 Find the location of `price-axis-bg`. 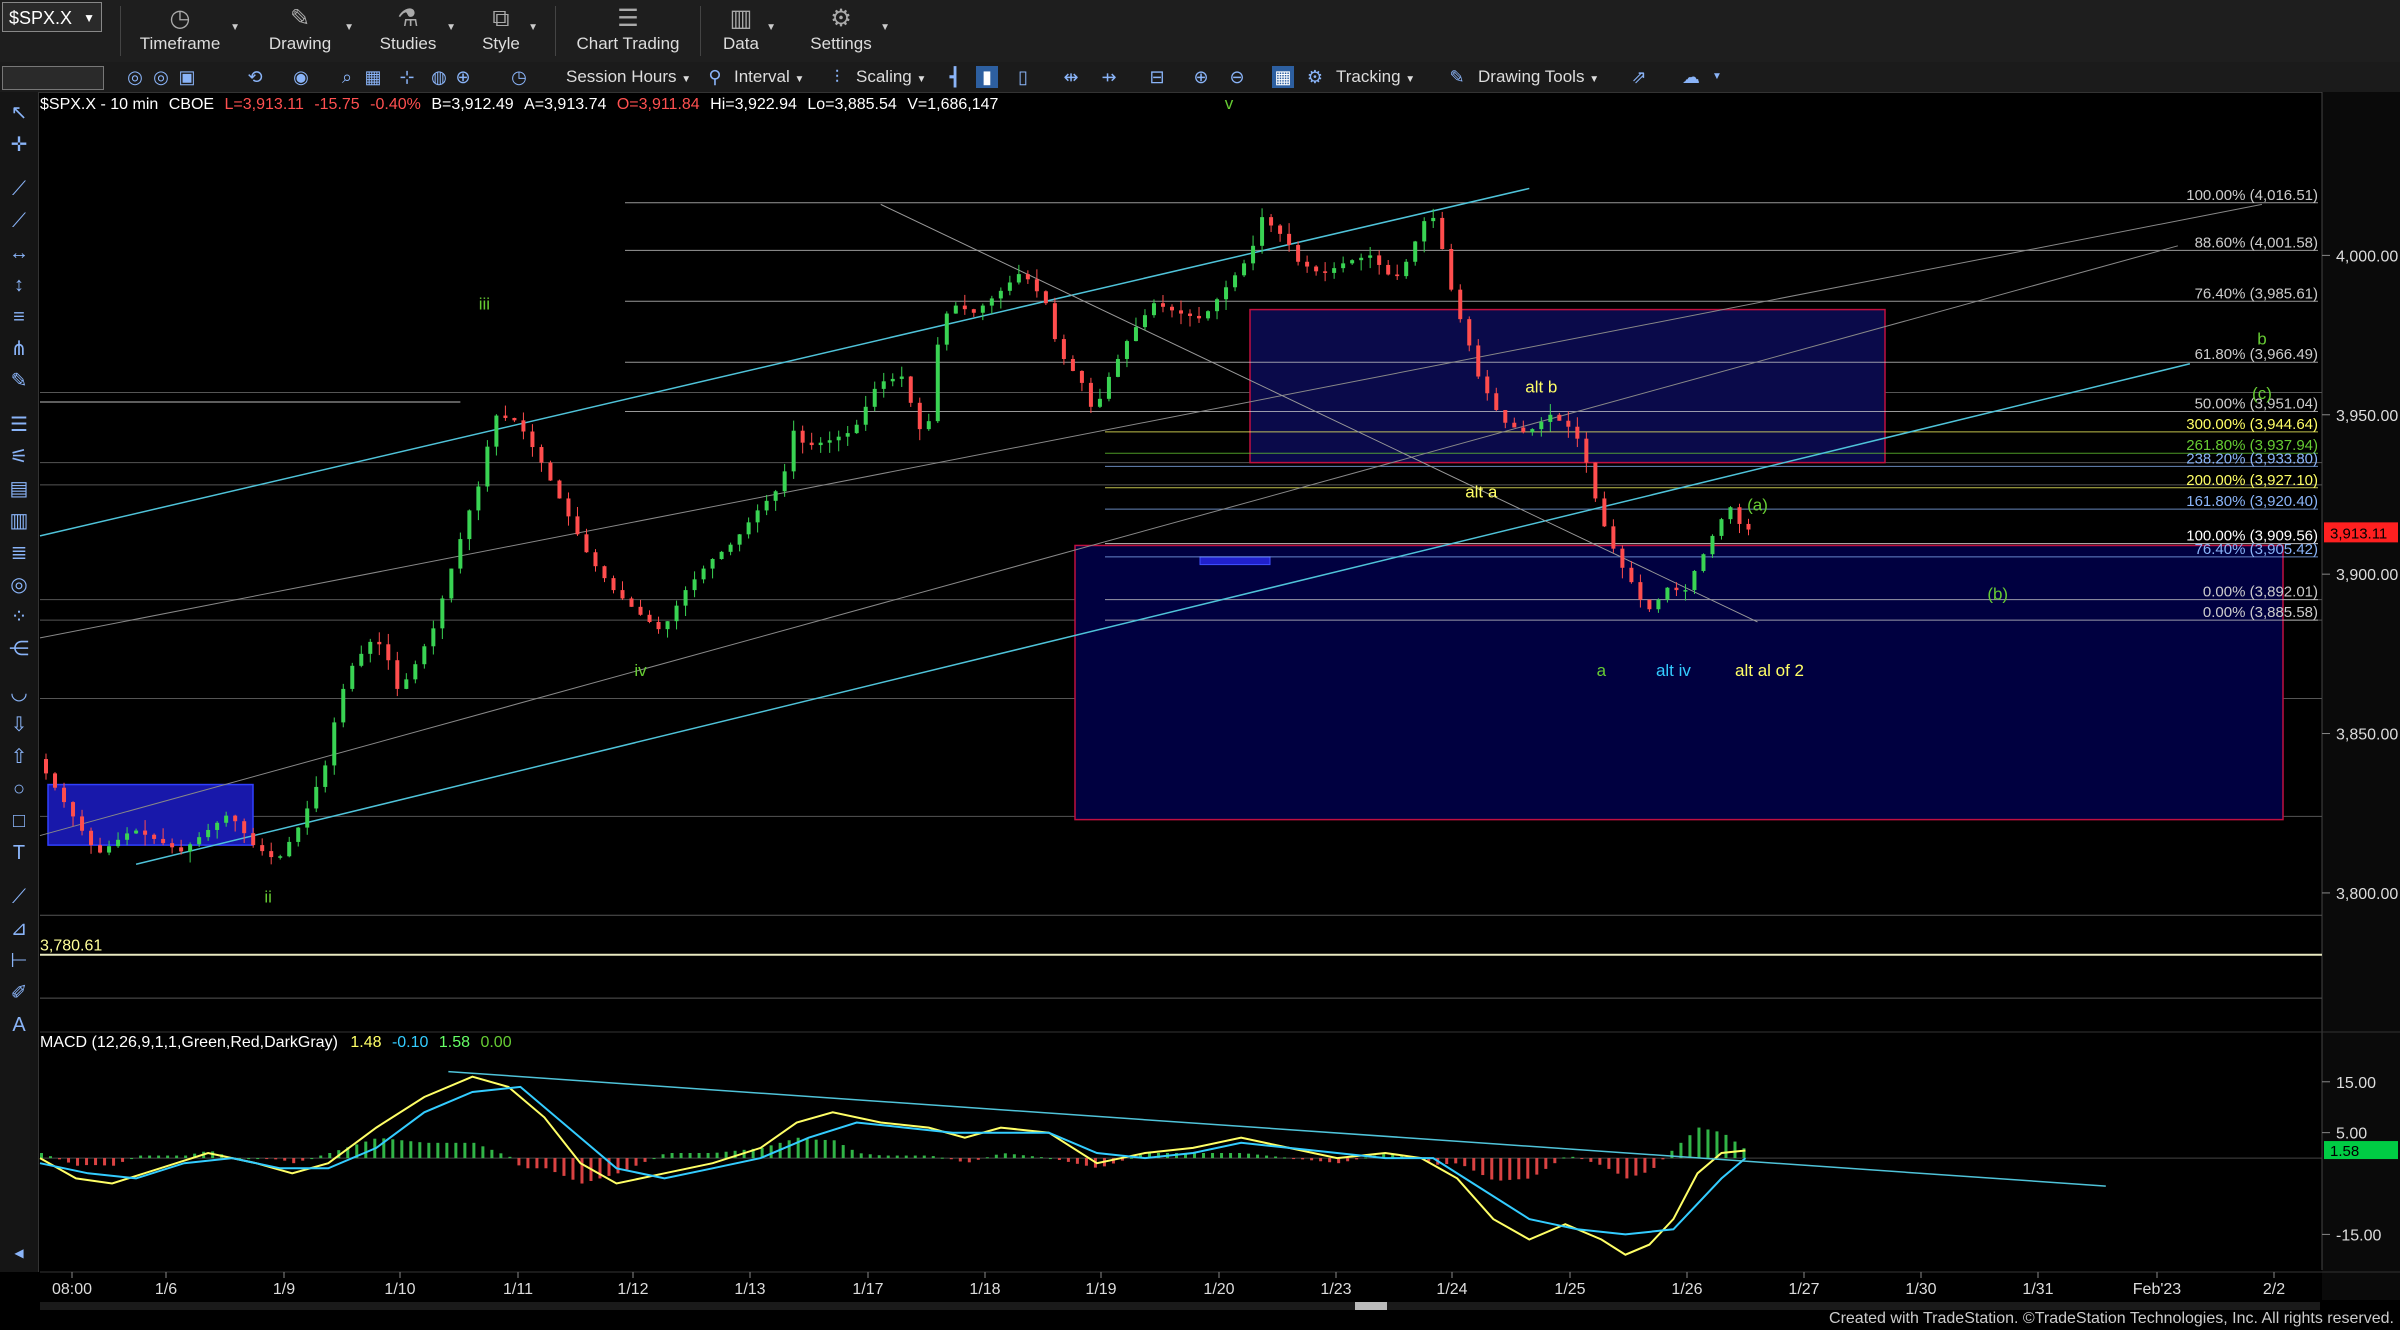

price-axis-bg is located at coordinates (2361, 696).